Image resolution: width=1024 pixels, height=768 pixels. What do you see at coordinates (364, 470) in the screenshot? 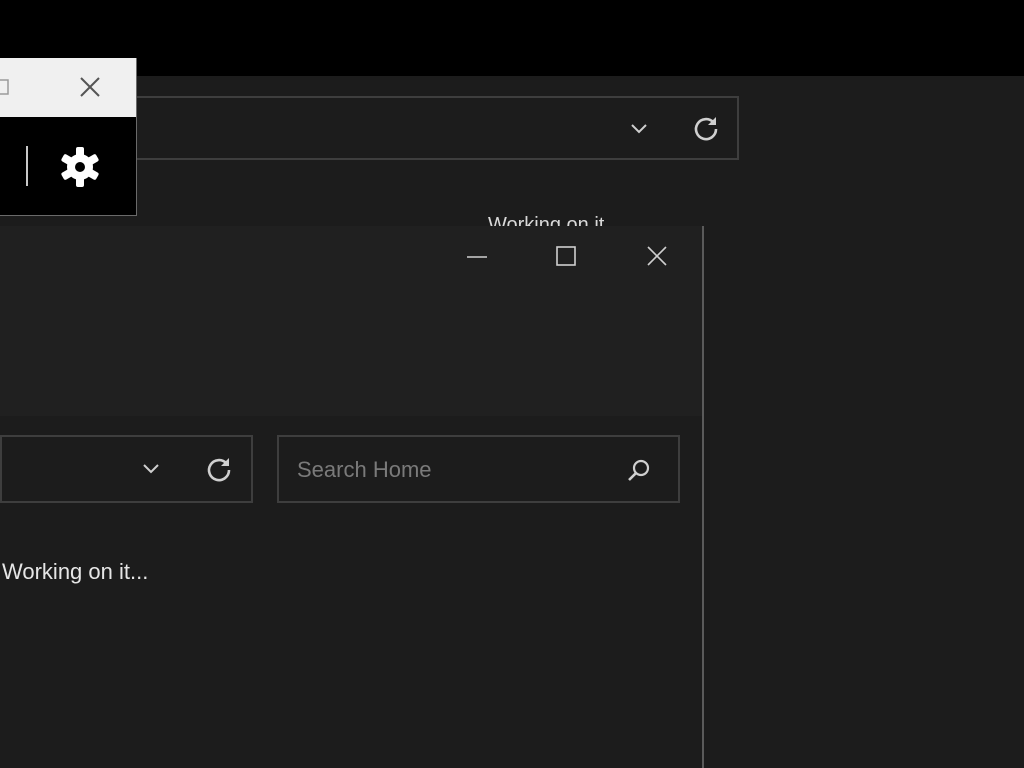
I see `search-placeholder: Search Home` at bounding box center [364, 470].